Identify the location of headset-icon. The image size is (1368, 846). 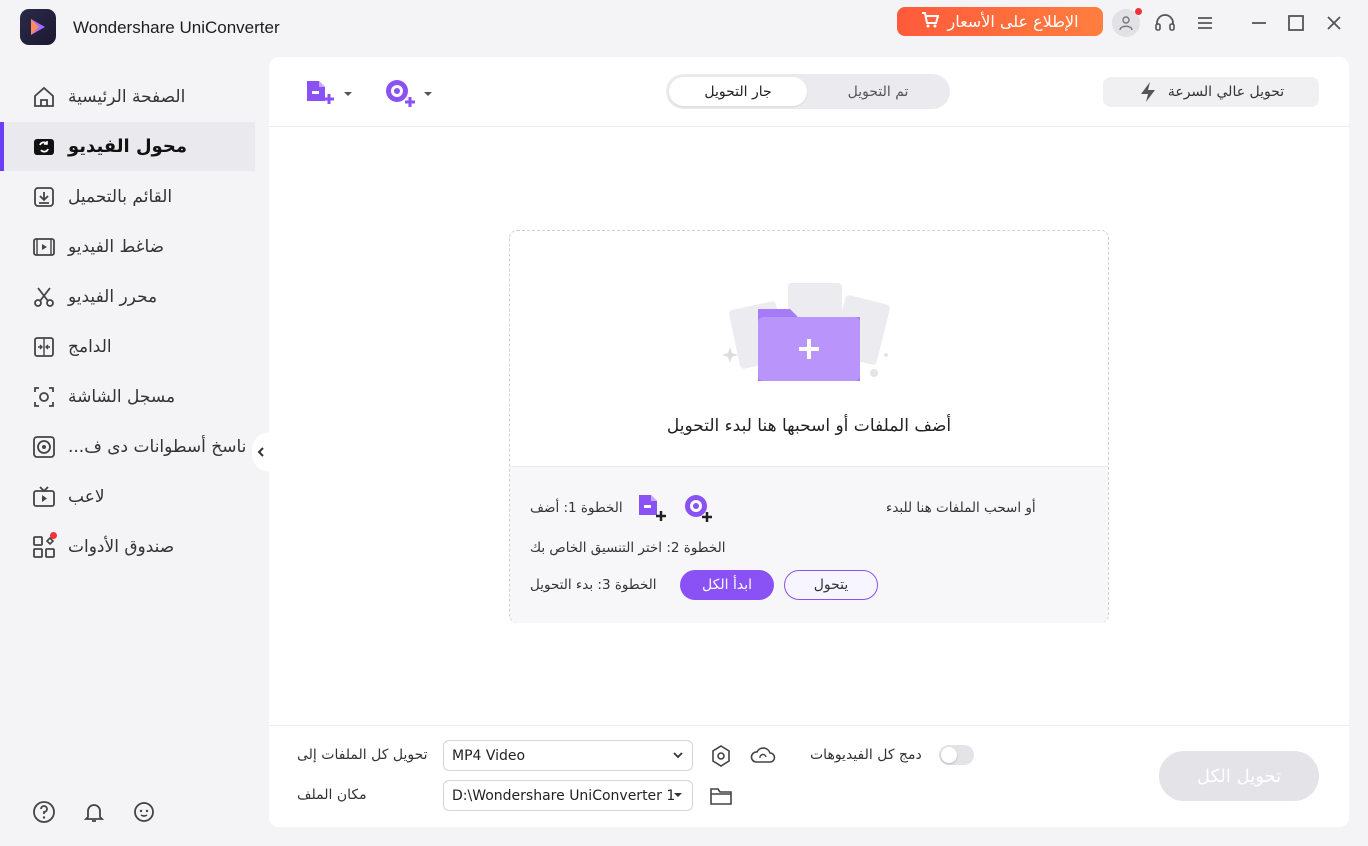
(1165, 23).